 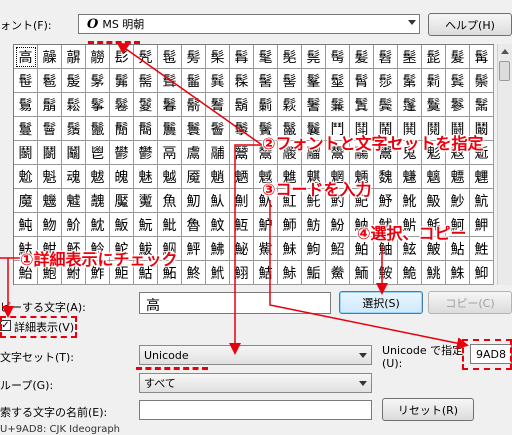 What do you see at coordinates (74, 57) in the screenshot?
I see `grid-cell: 髜` at bounding box center [74, 57].